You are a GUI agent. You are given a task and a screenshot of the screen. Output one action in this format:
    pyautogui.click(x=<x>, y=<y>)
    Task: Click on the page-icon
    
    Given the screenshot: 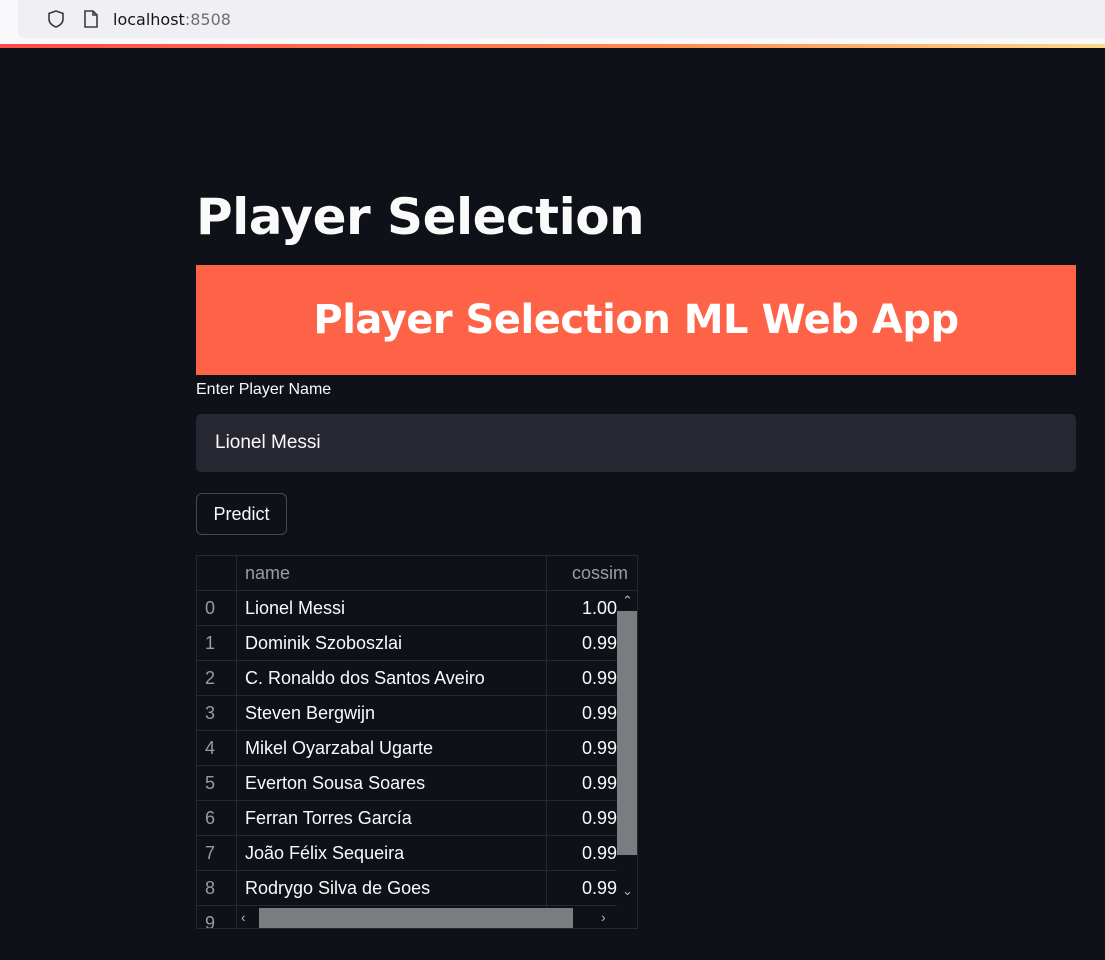 What is the action you would take?
    pyautogui.click(x=91, y=19)
    